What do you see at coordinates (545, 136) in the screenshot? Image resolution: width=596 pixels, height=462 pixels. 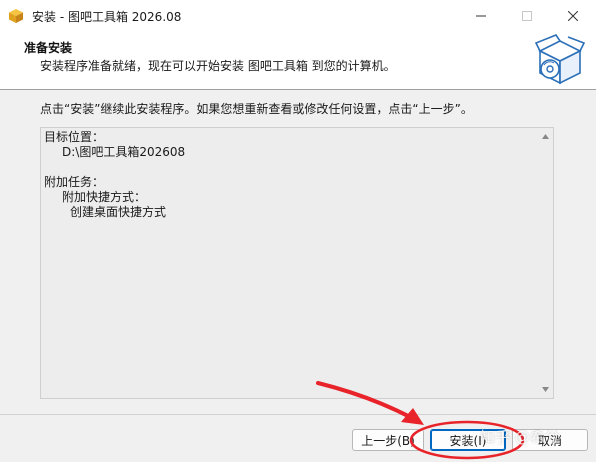 I see `scroll-up-icon` at bounding box center [545, 136].